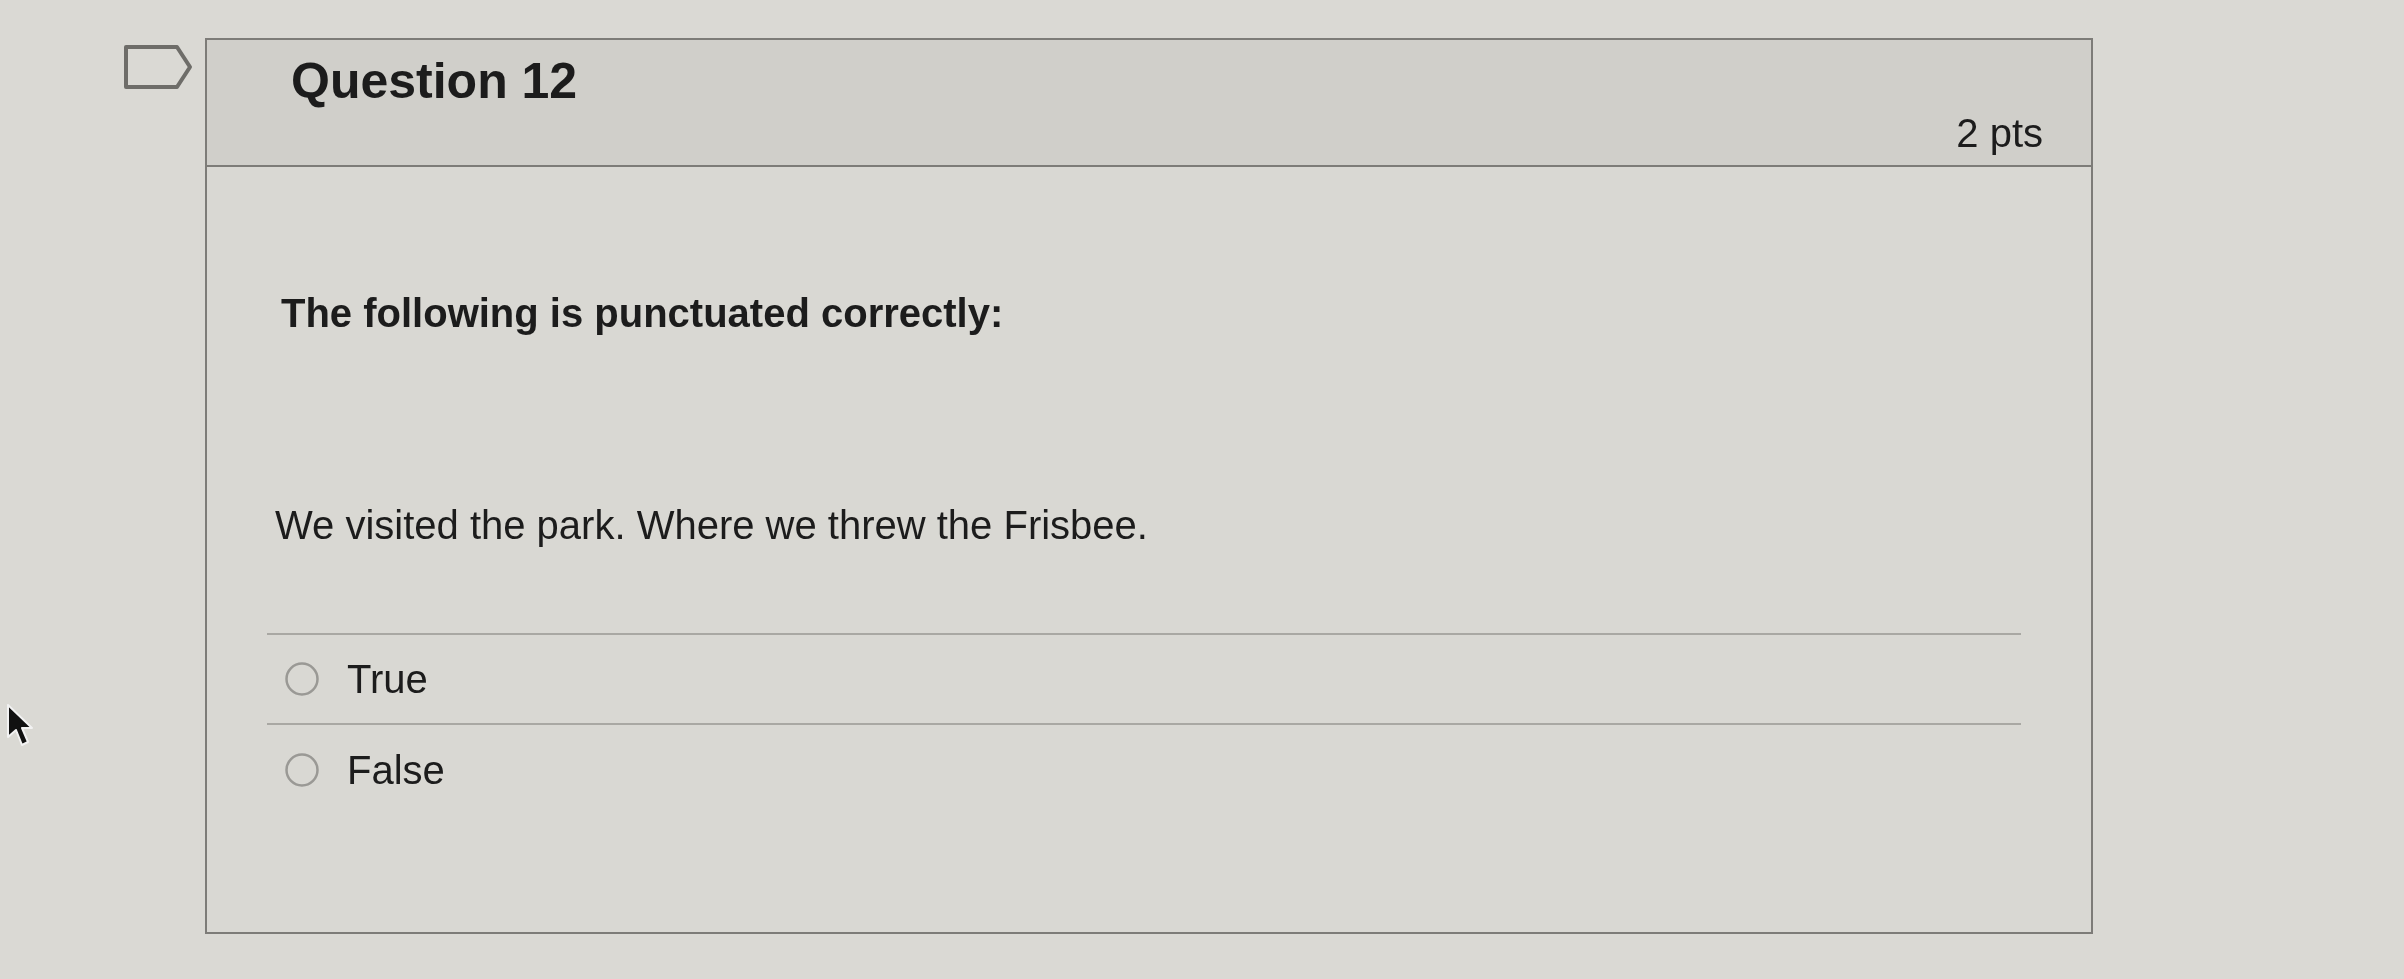  What do you see at coordinates (1144, 680) in the screenshot?
I see `answer-option: True` at bounding box center [1144, 680].